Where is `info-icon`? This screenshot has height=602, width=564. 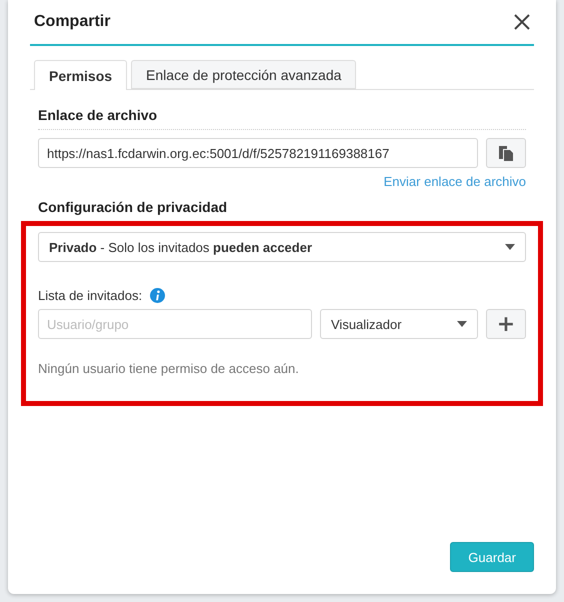
info-icon is located at coordinates (158, 295).